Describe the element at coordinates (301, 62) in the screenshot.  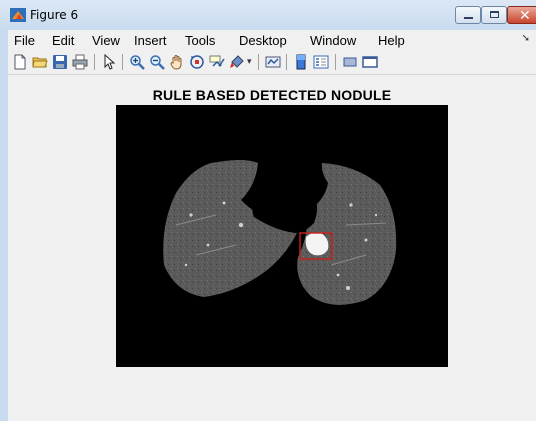
I see `colorbar-icon` at that location.